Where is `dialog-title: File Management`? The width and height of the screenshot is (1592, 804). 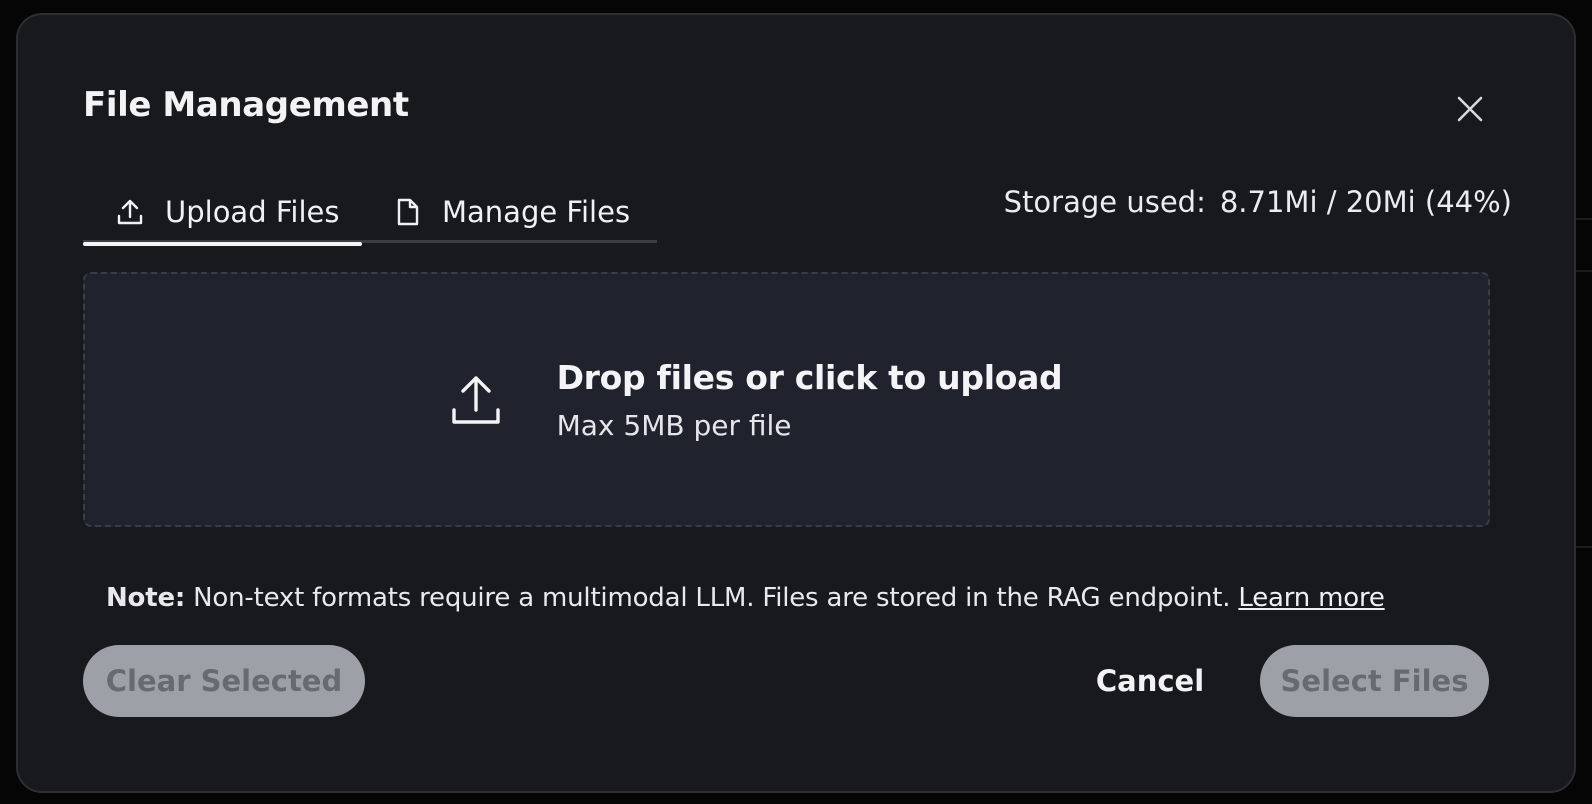
dialog-title: File Management is located at coordinates (246, 105).